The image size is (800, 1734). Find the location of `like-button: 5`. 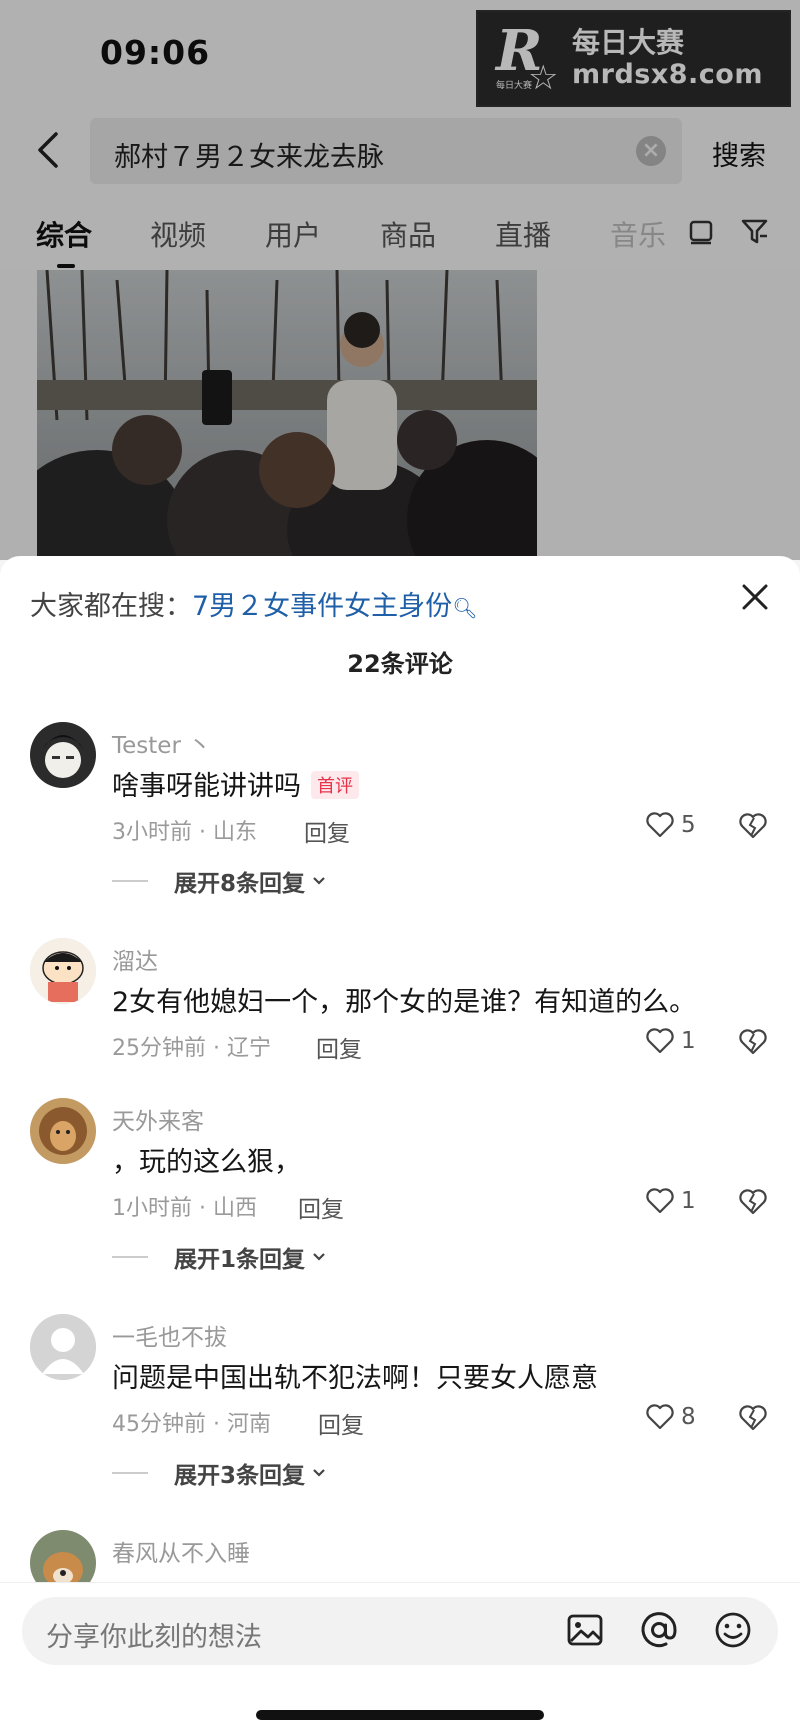

like-button: 5 is located at coordinates (670, 825).